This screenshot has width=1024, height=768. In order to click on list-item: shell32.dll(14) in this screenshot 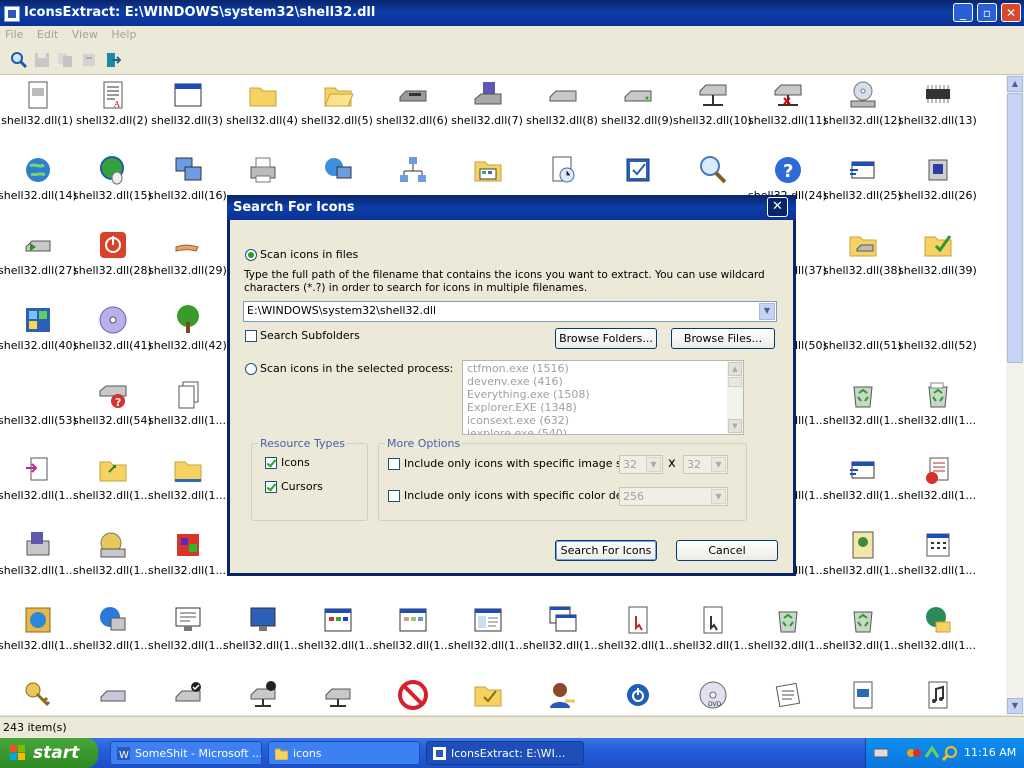, I will do `click(38, 180)`.